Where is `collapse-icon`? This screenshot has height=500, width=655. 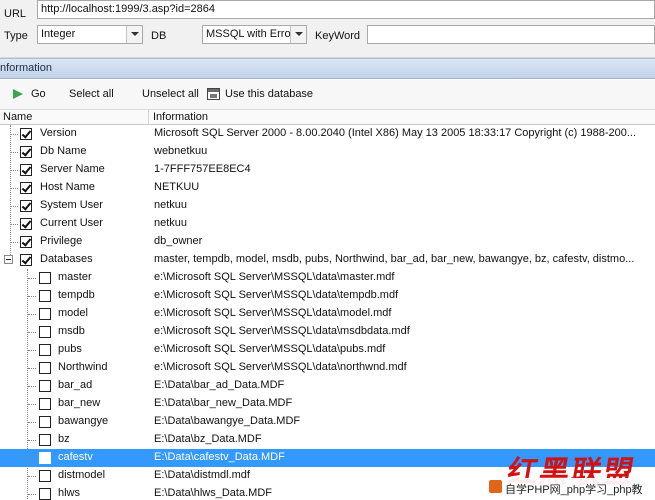
collapse-icon is located at coordinates (8, 259).